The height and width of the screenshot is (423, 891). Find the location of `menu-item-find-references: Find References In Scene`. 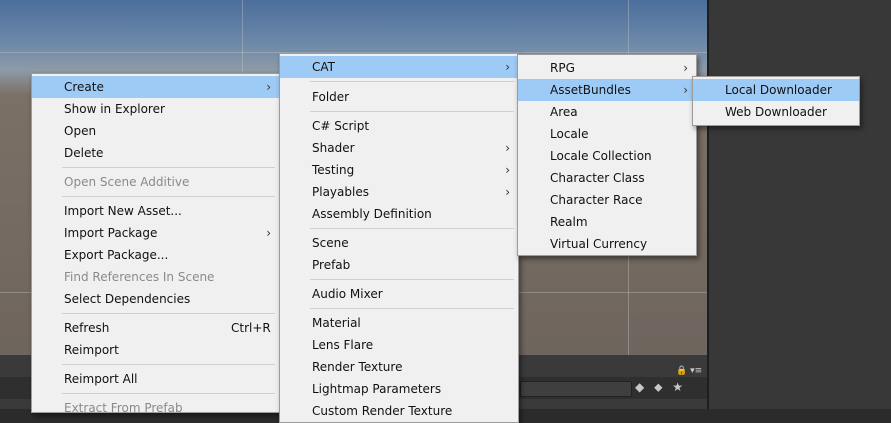

menu-item-find-references: Find References In Scene is located at coordinates (139, 277).